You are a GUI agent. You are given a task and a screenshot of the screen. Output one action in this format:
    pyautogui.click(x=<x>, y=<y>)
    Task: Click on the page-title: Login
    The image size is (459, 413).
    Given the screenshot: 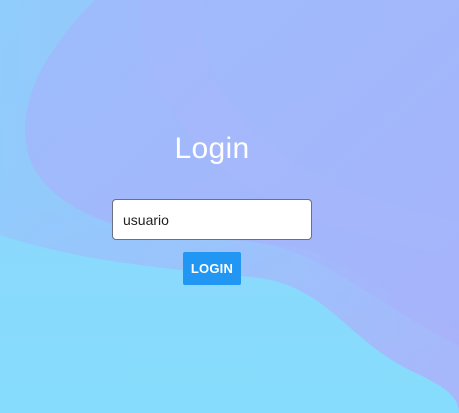 What is the action you would take?
    pyautogui.click(x=212, y=148)
    